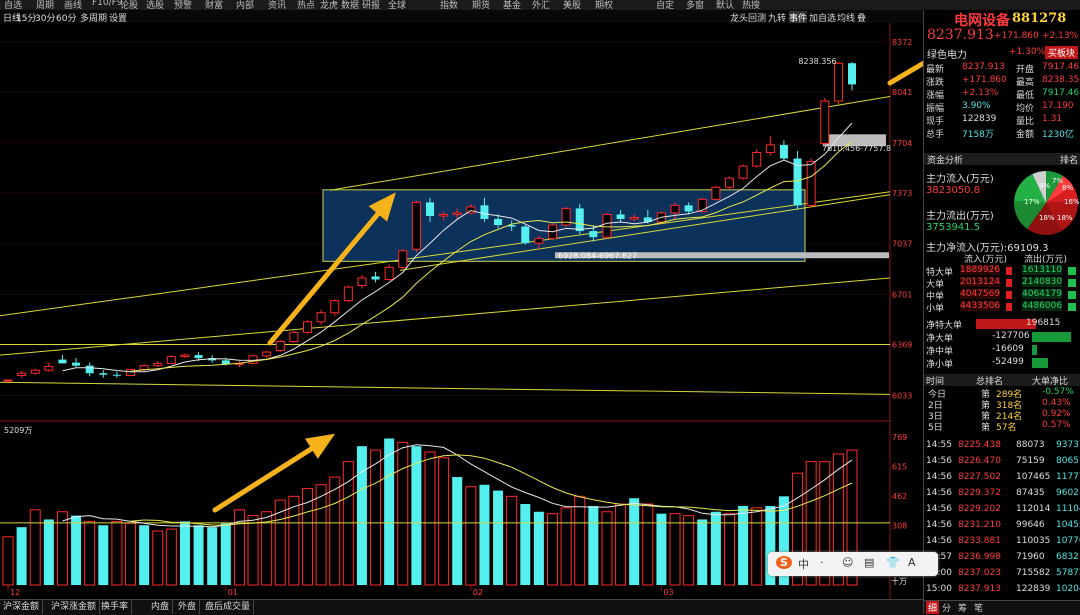 Image resolution: width=1080 pixels, height=615 pixels. I want to click on indicator-tab: 沪深金额, so click(22, 607).